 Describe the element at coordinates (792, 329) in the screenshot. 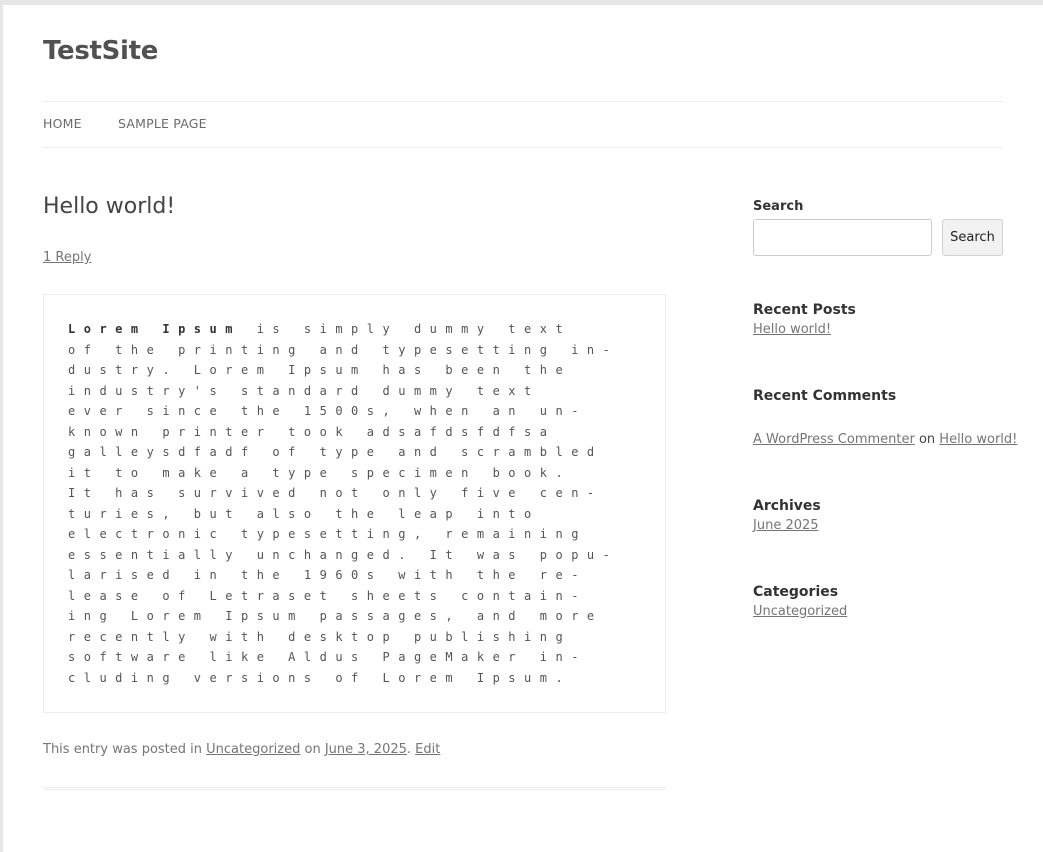

I see `recent-post-link: Hello world!` at that location.